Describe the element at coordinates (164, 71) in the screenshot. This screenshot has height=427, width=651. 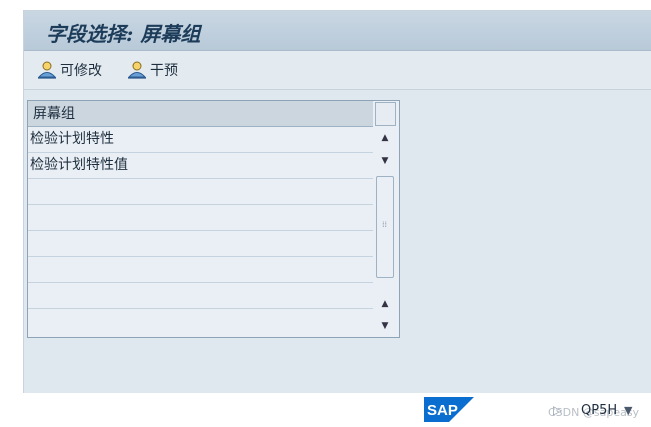
I see `intervene-label: 干预` at that location.